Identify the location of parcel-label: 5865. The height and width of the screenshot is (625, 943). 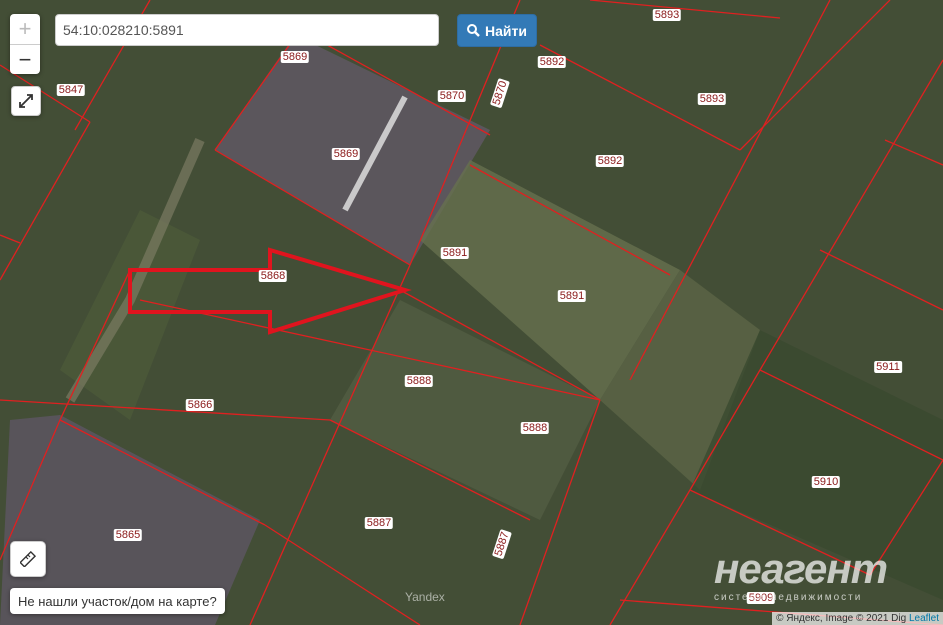
(128, 535).